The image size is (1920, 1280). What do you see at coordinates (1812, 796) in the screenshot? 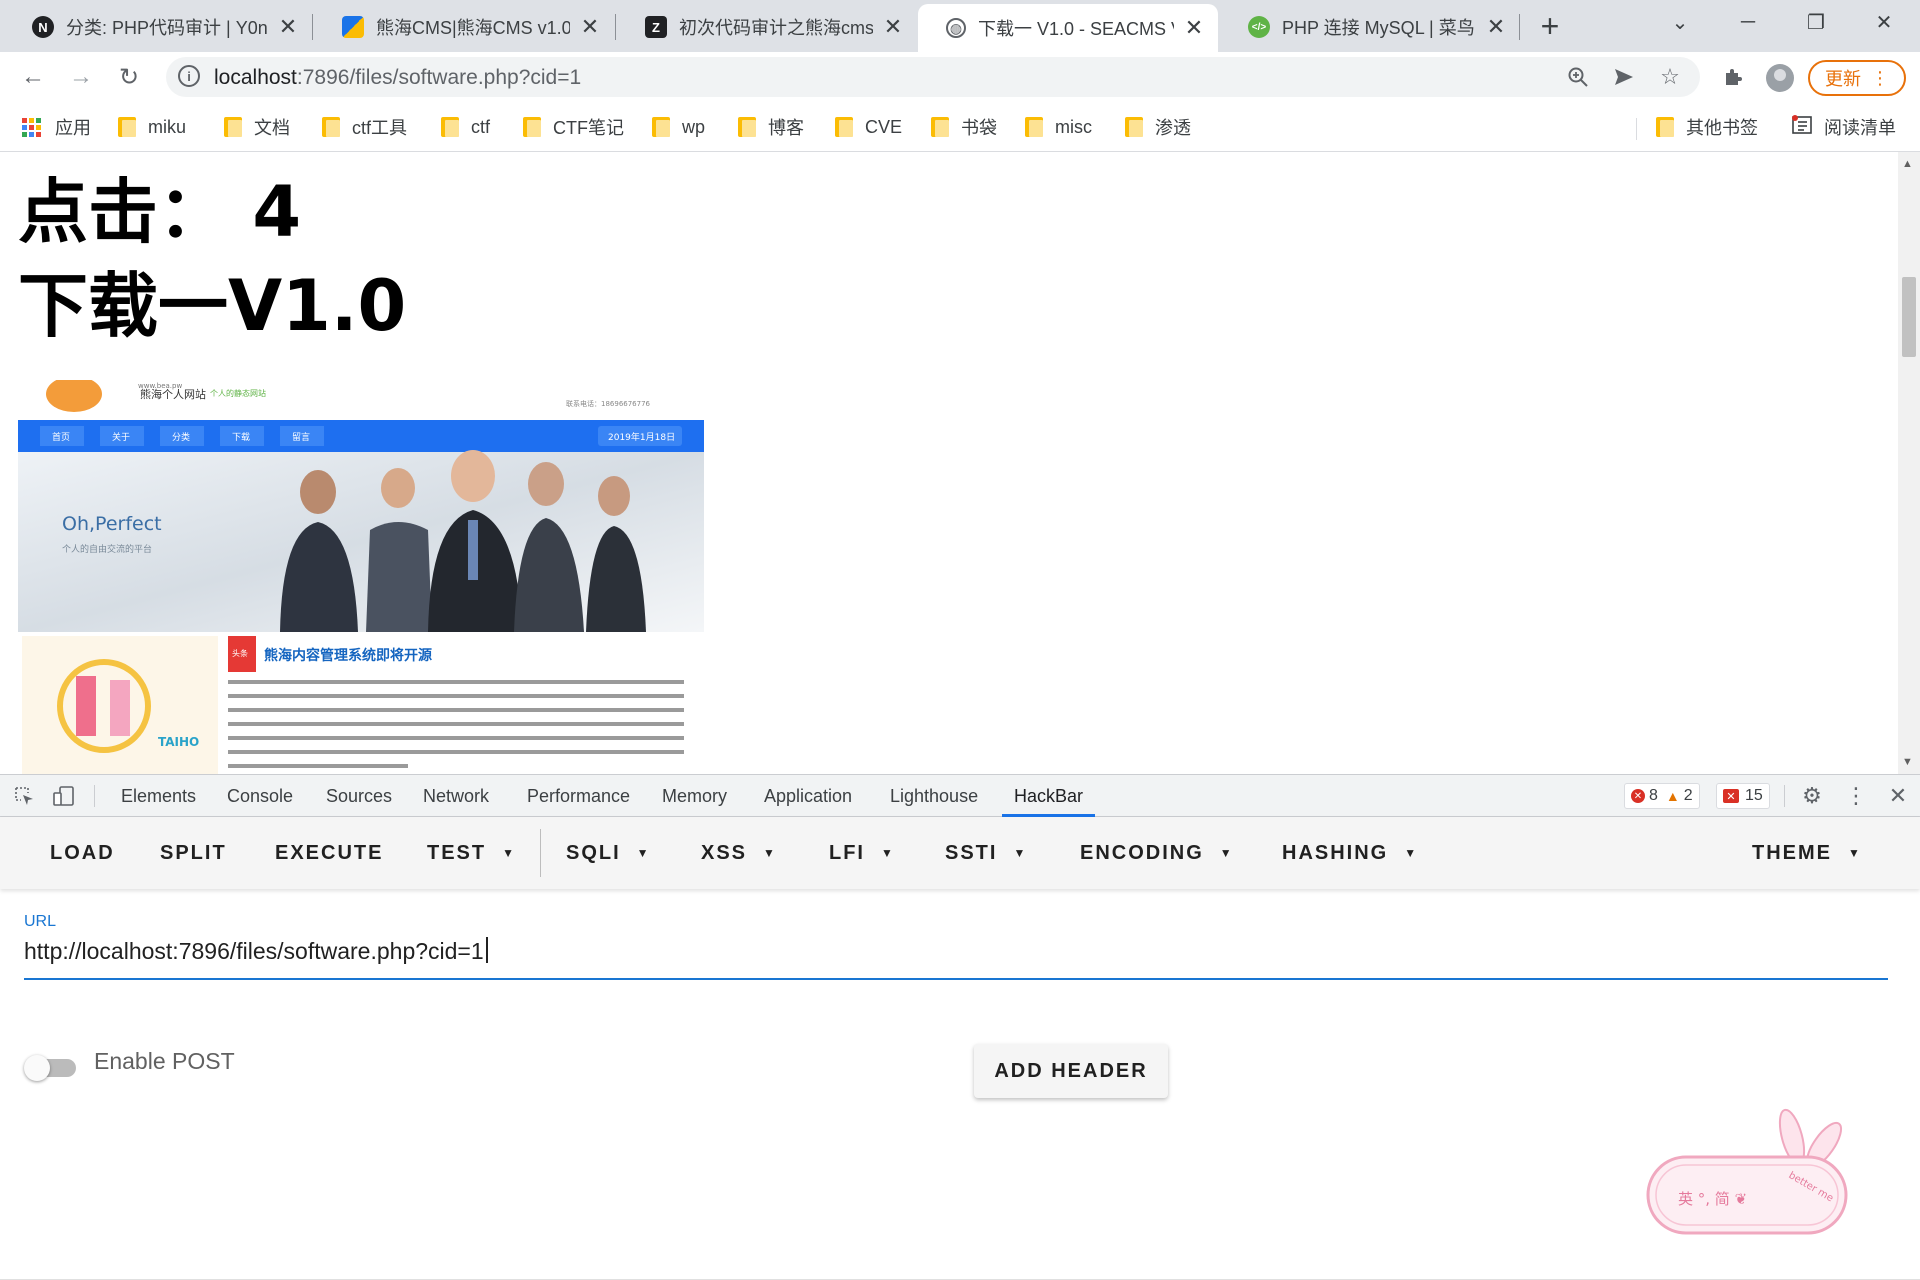
I see `settings-gear-icon: ⚙` at bounding box center [1812, 796].